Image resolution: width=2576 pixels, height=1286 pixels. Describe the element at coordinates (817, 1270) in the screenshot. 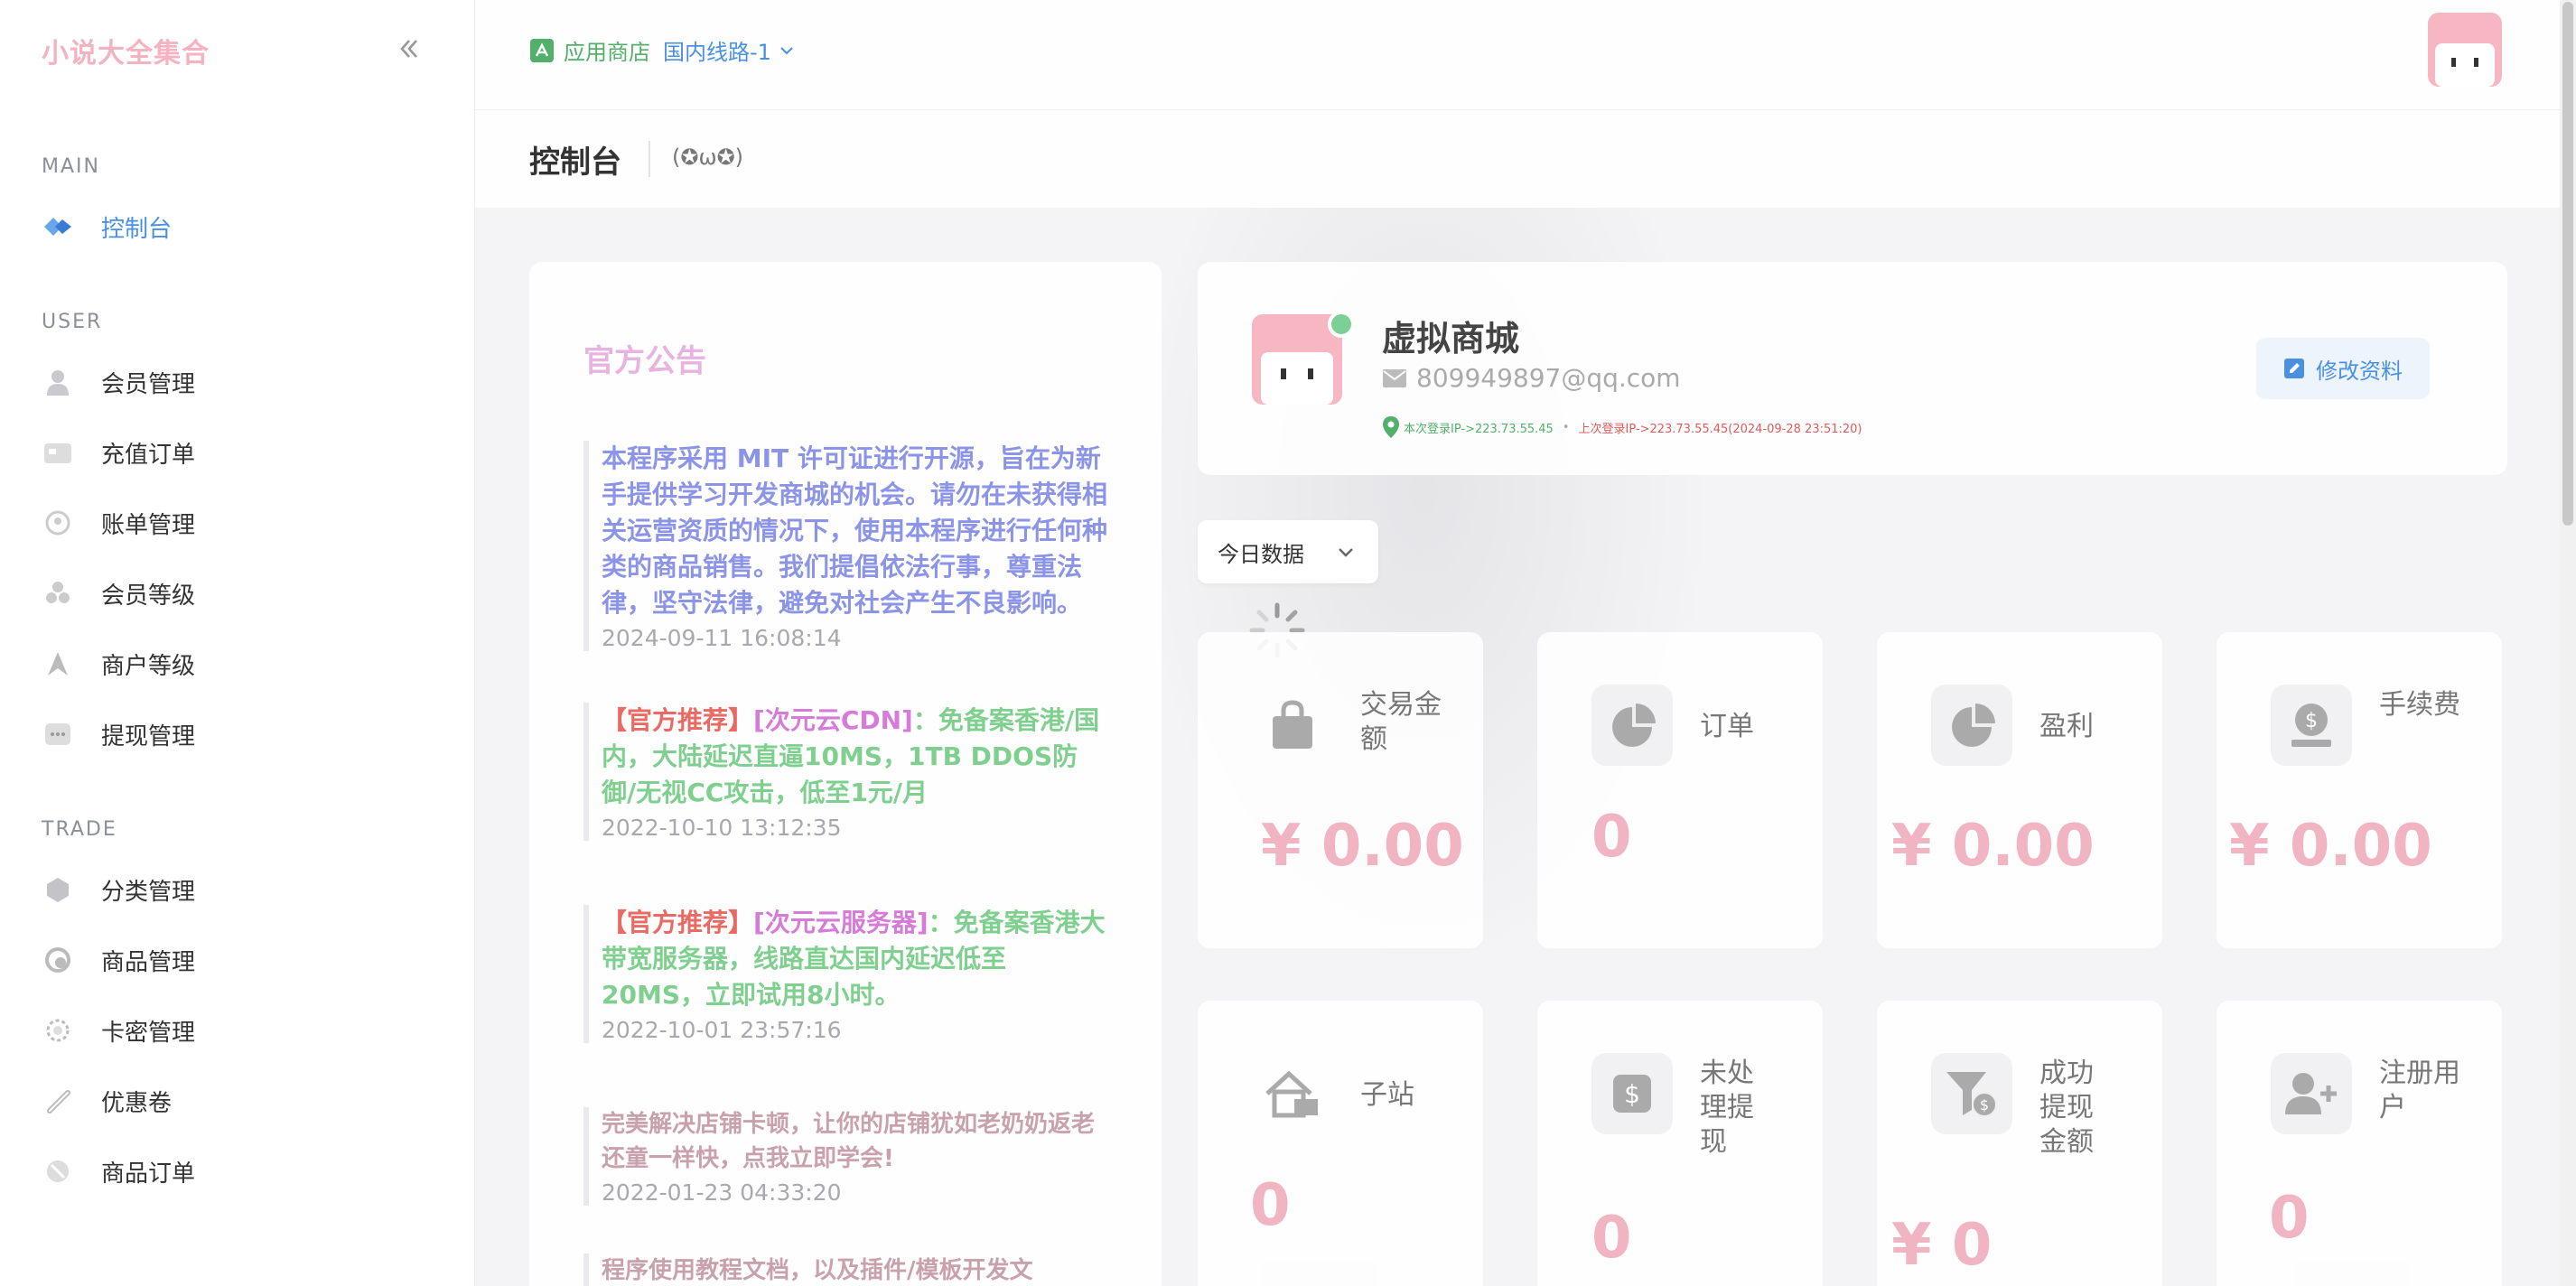

I see `announcement-text: 程序使用教程文档，以及插件/模板开发文` at that location.